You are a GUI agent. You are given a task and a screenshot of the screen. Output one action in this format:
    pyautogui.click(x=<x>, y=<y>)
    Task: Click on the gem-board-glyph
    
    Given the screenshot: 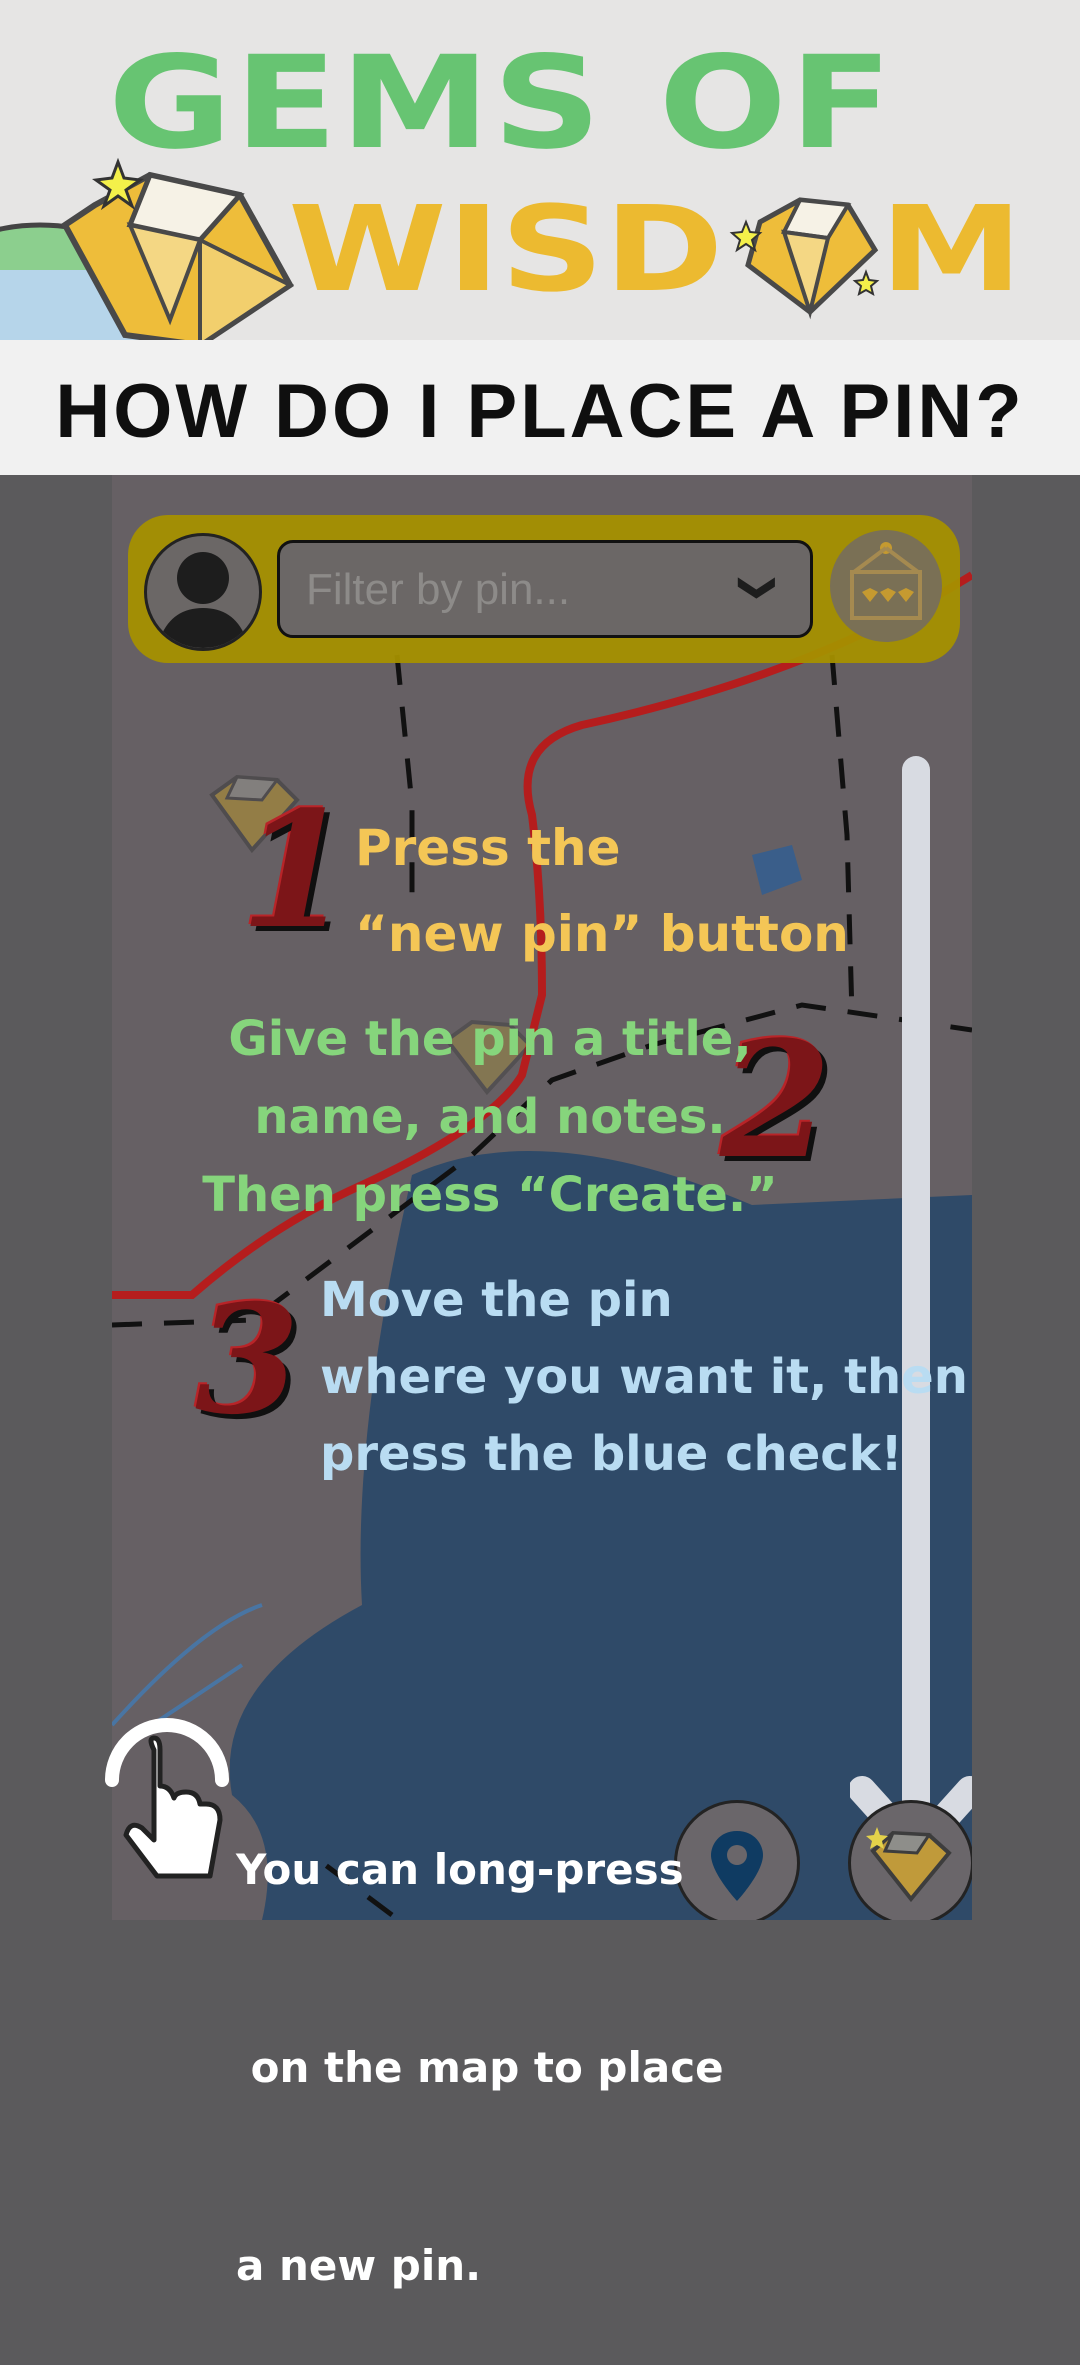 What is the action you would take?
    pyautogui.click(x=886, y=581)
    